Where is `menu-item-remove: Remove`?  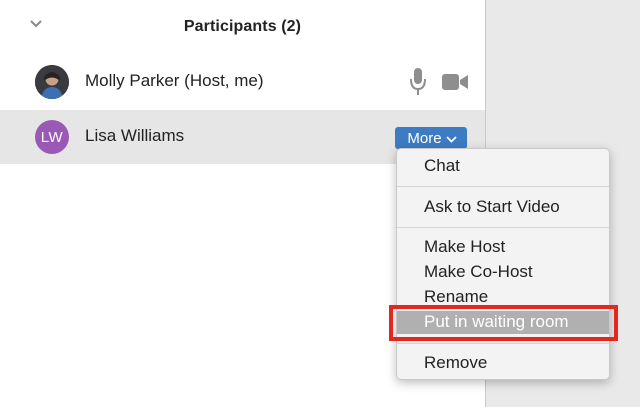
menu-item-remove: Remove is located at coordinates (455, 363).